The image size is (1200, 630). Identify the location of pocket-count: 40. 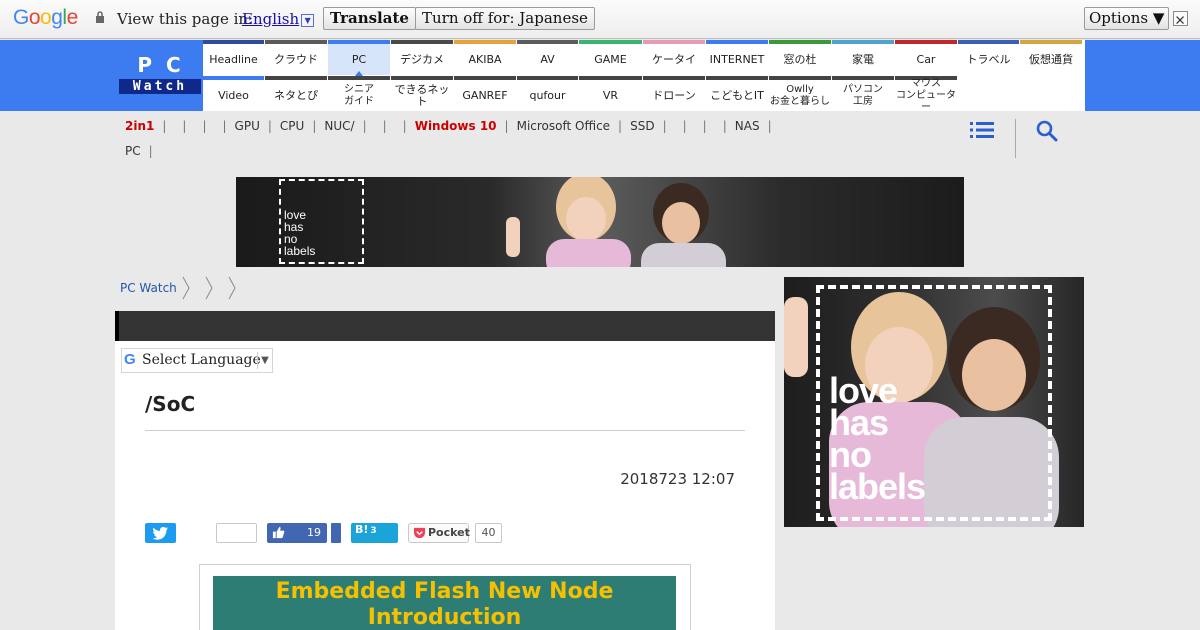
(488, 533).